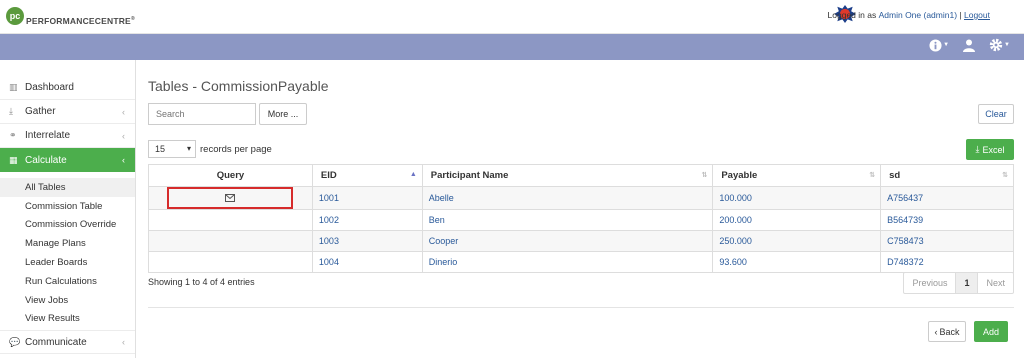  What do you see at coordinates (367, 220) in the screenshot?
I see `eid-cell: 1002` at bounding box center [367, 220].